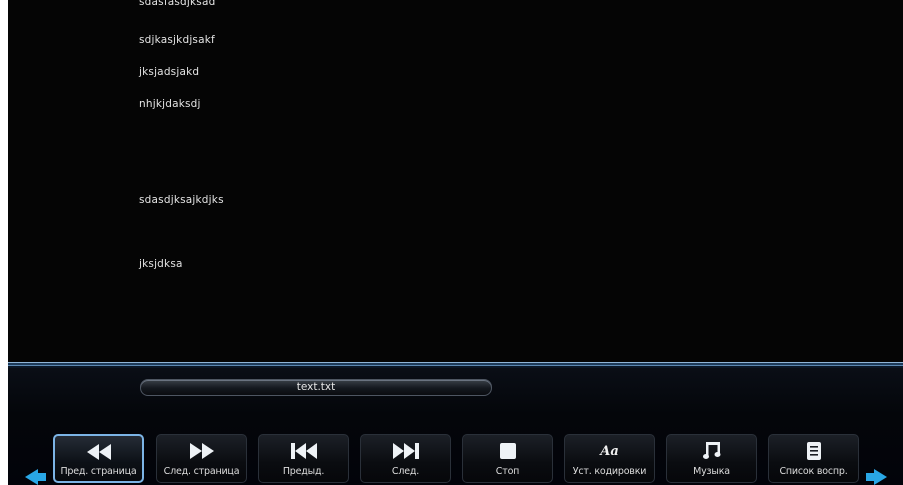 Image resolution: width=903 pixels, height=485 pixels. What do you see at coordinates (711, 451) in the screenshot?
I see `music-note-icon` at bounding box center [711, 451].